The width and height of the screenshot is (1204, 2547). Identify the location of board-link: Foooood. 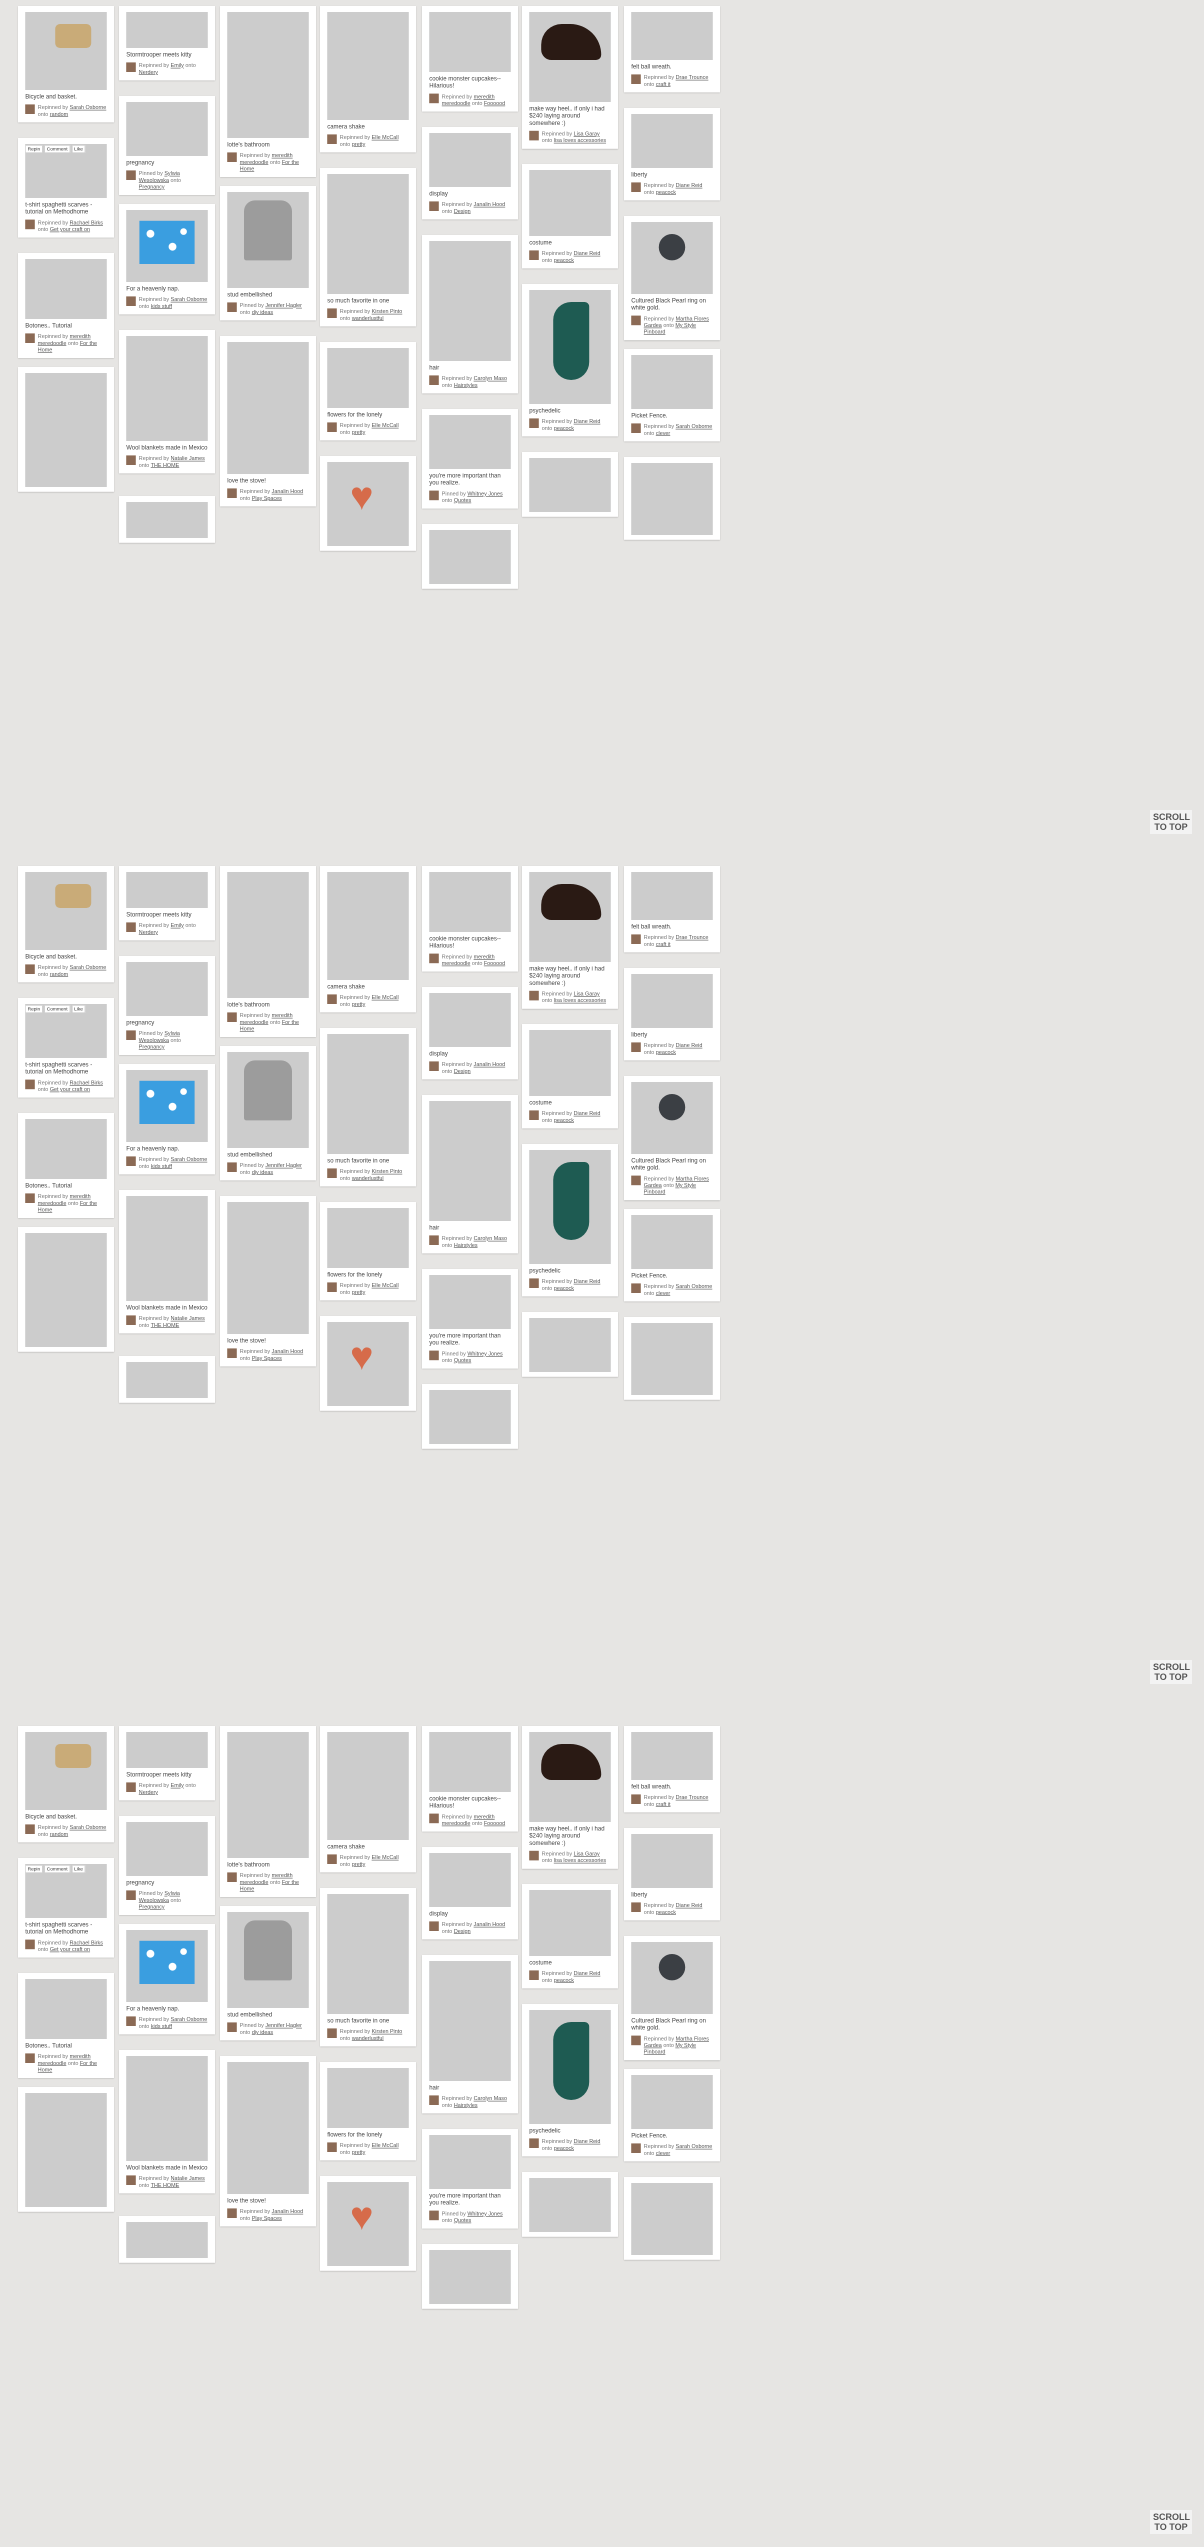
(494, 103).